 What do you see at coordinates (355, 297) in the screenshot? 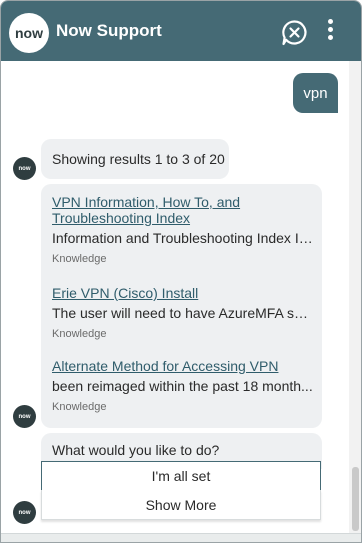
I see `chat-scrollbar` at bounding box center [355, 297].